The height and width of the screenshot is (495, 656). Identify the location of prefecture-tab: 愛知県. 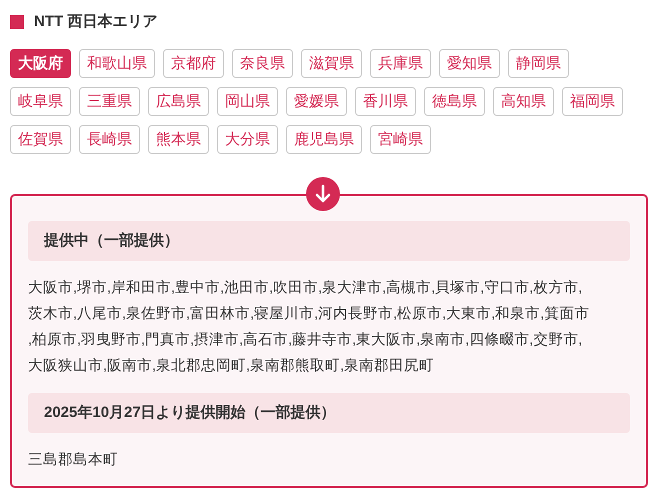
(469, 63).